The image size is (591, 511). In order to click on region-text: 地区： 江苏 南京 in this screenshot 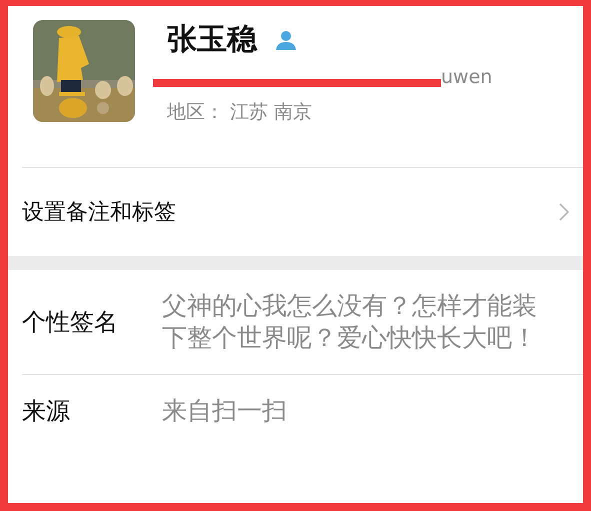, I will do `click(240, 112)`.